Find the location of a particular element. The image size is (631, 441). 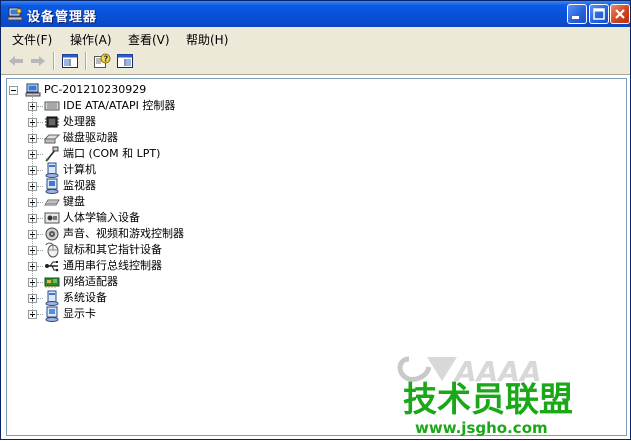

window-title: 设备管理器 is located at coordinates (62, 17).